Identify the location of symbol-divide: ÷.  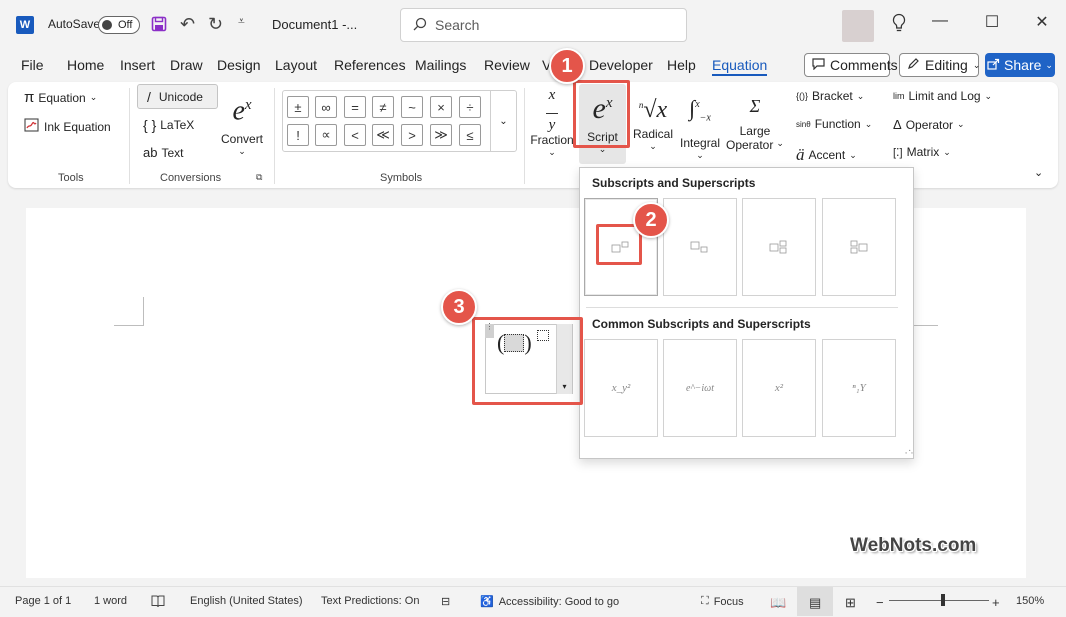
(470, 107).